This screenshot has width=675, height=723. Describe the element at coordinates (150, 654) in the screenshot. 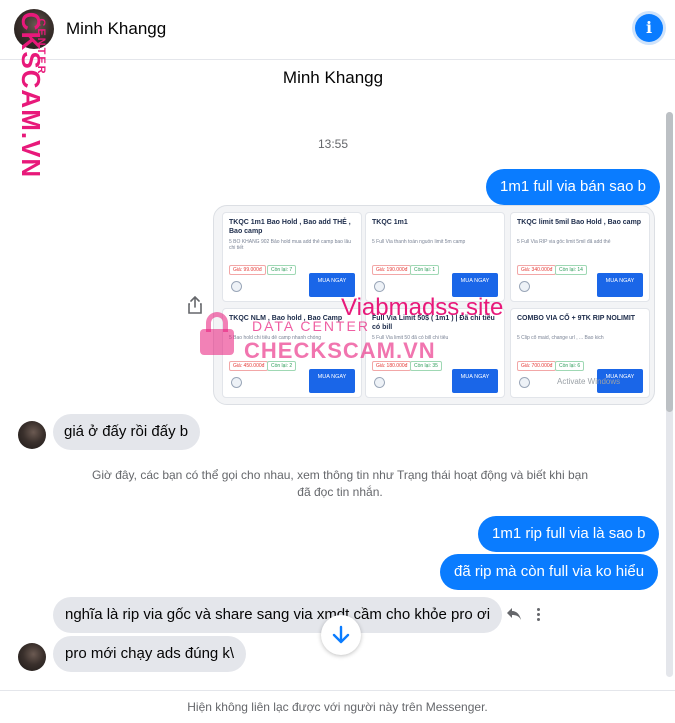

I see `message-incoming: pro mới chạy ads đúng k\` at that location.